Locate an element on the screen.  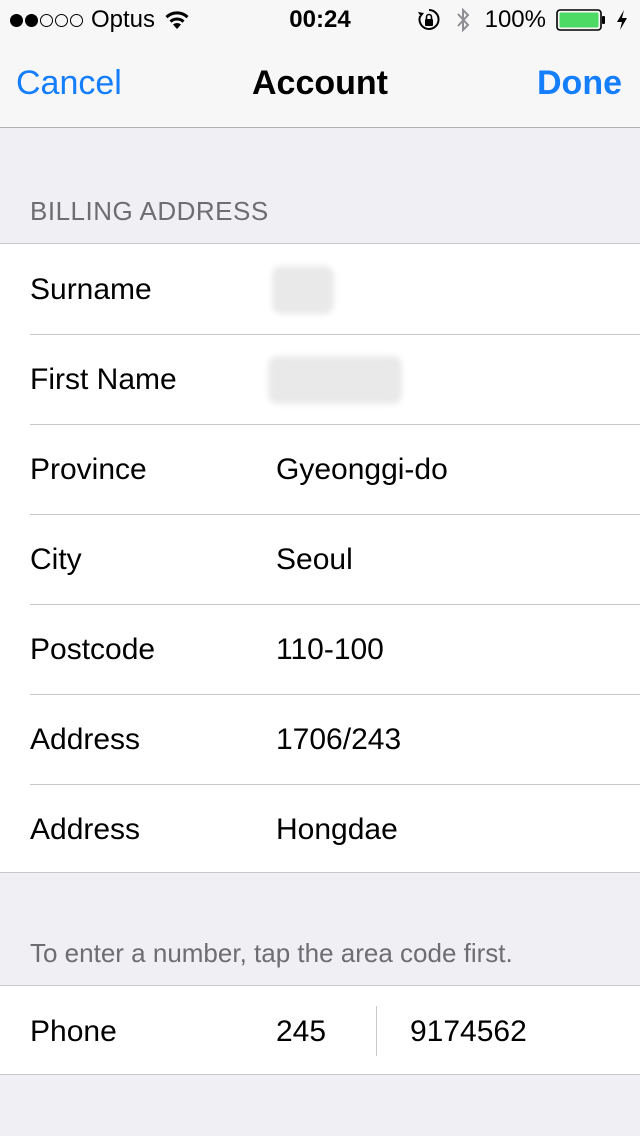
surname-label: Surname is located at coordinates (91, 289).